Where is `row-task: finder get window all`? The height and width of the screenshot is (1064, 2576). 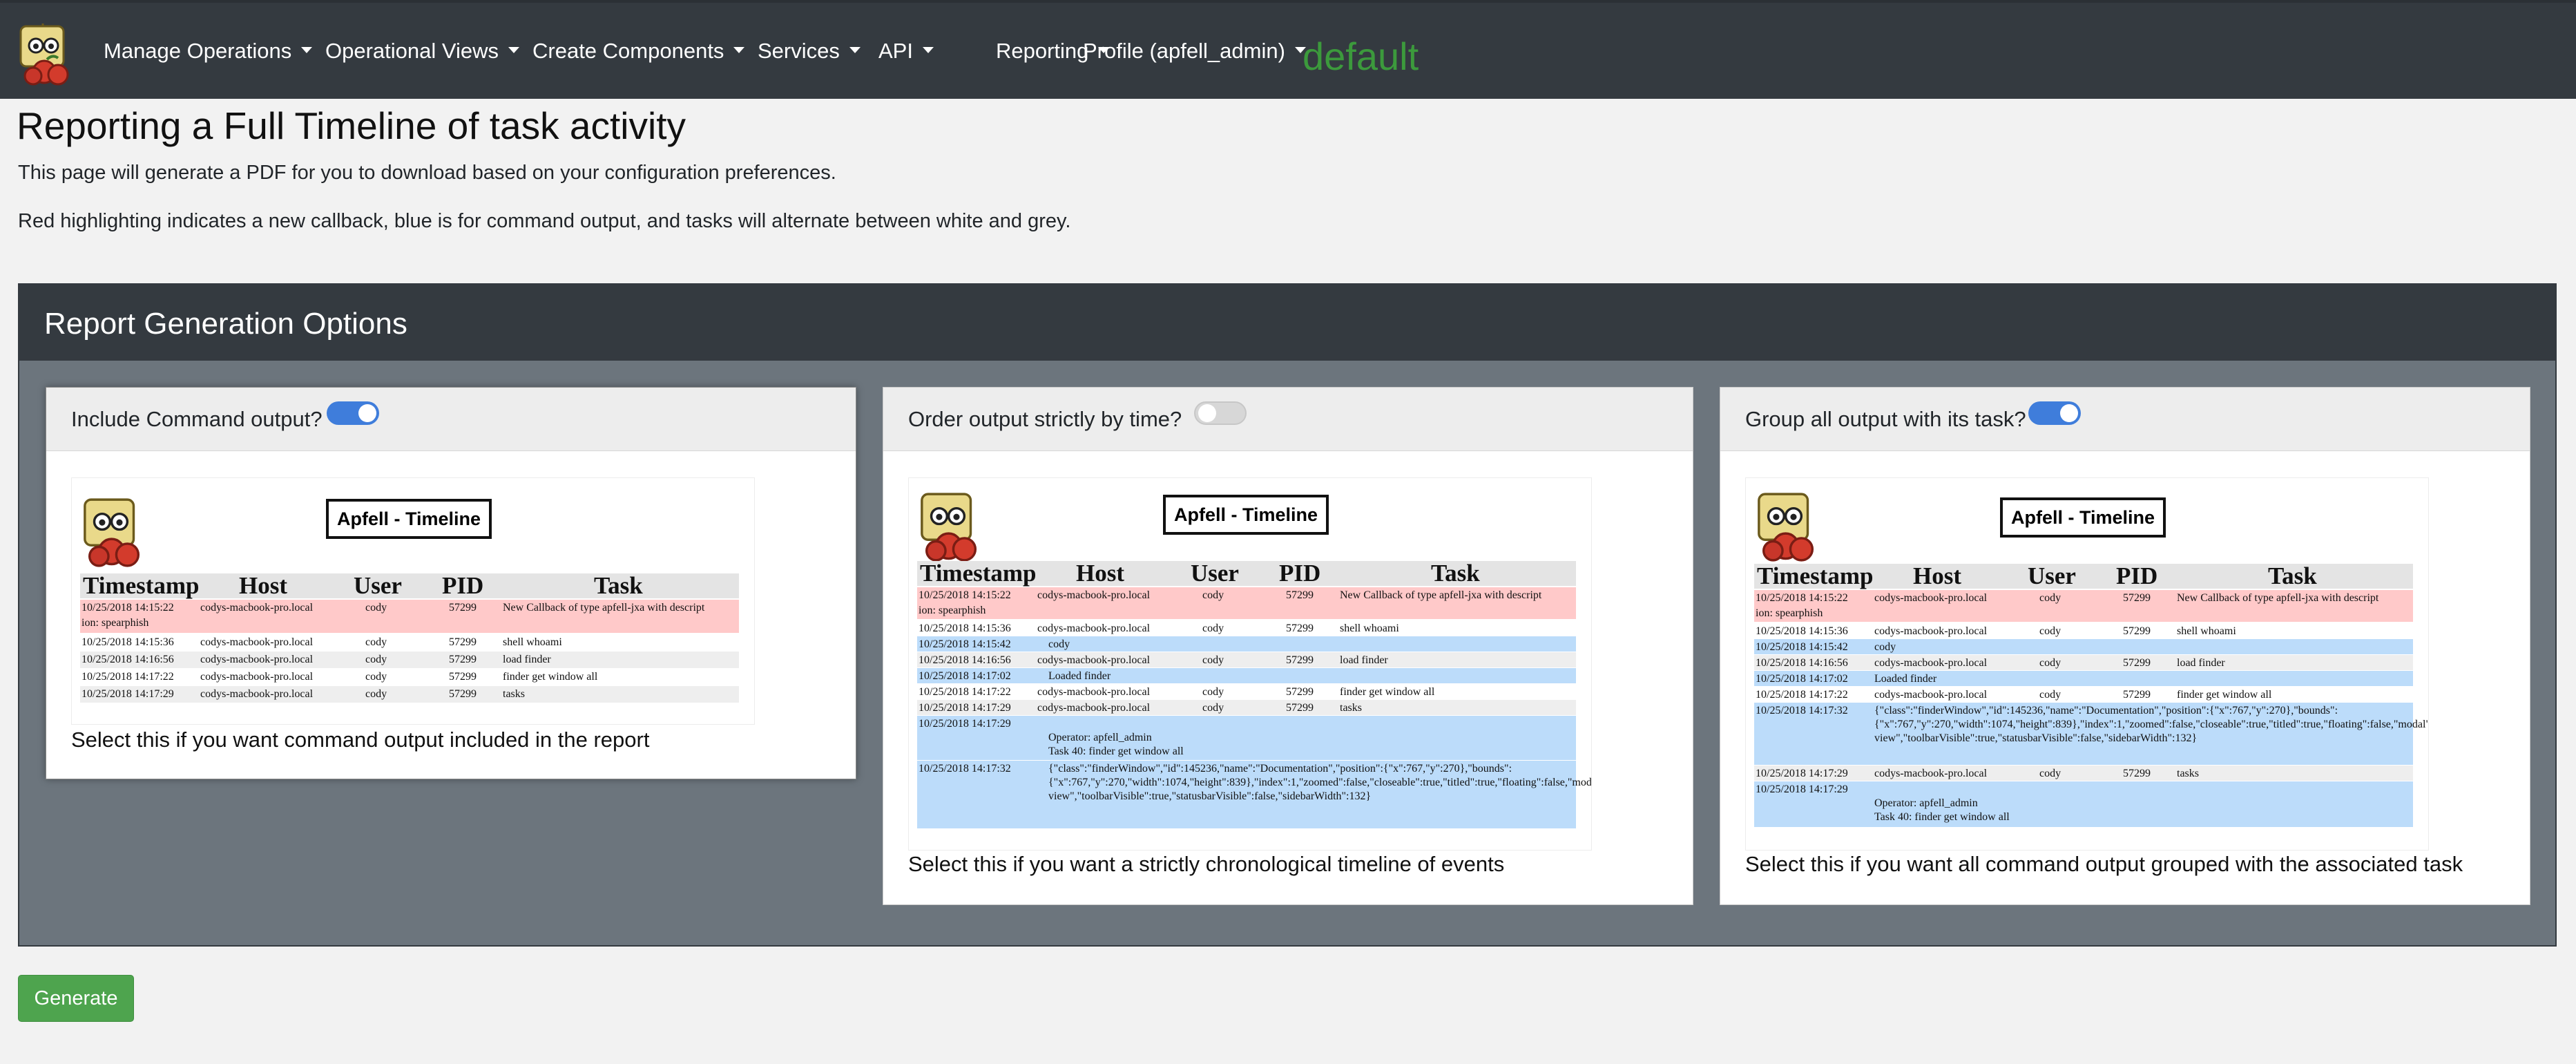
row-task: finder get window all is located at coordinates (2224, 695).